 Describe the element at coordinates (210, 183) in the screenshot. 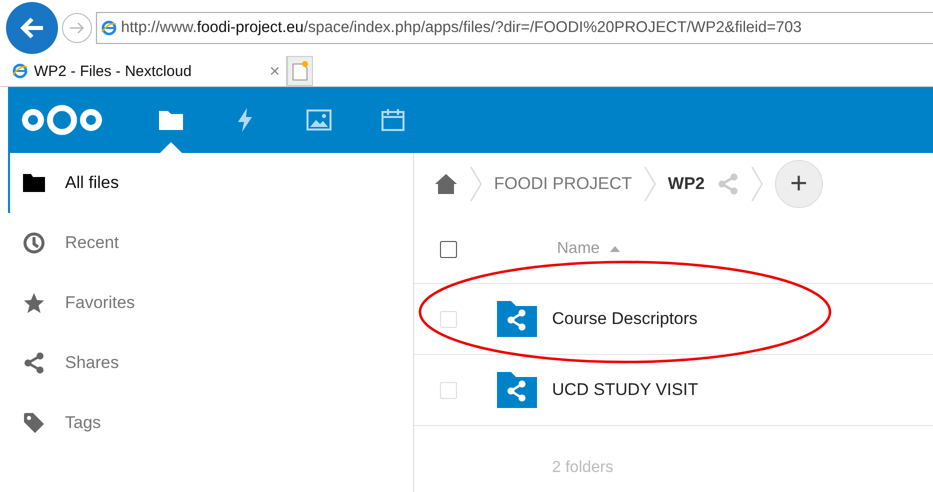

I see `sidebar-item: All files` at that location.